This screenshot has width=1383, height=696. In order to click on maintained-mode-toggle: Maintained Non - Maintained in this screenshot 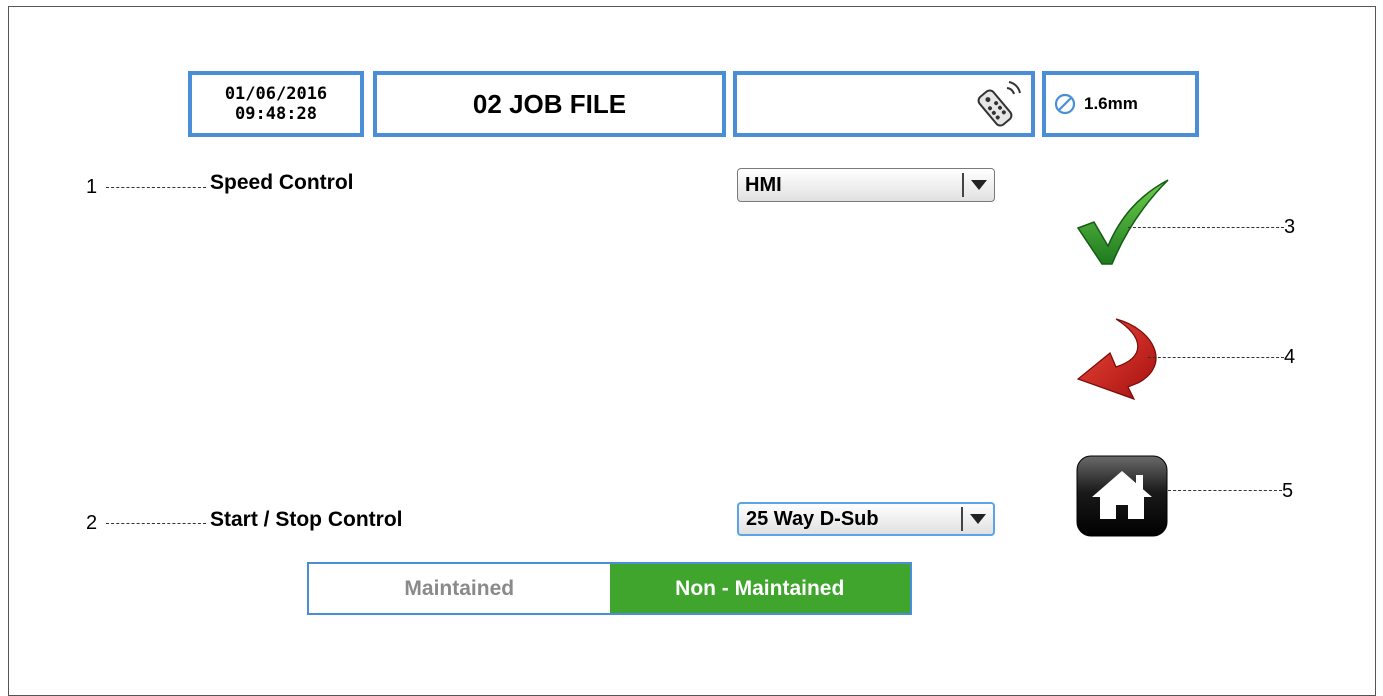, I will do `click(609, 588)`.